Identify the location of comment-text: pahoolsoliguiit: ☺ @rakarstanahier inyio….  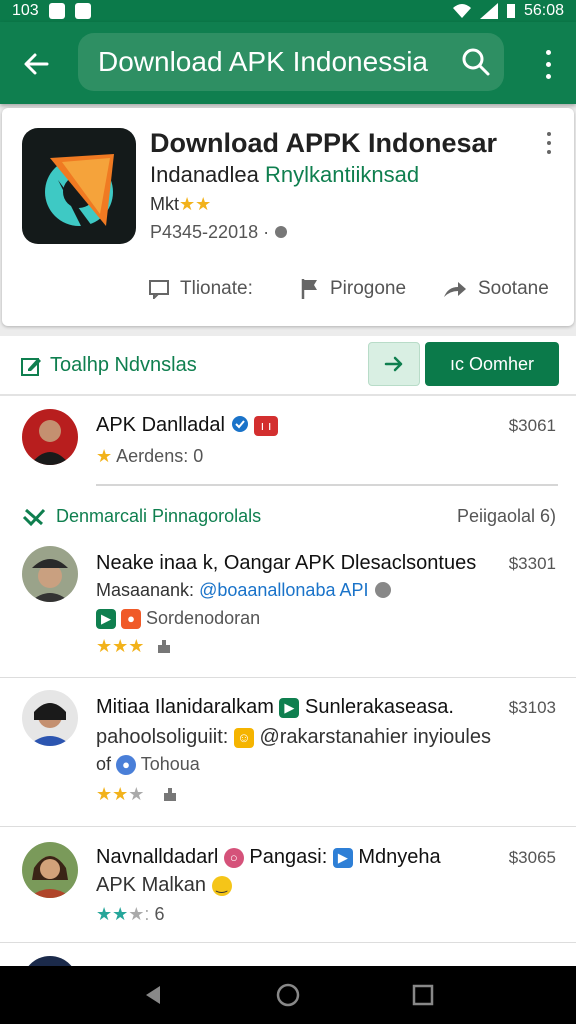
(293, 737).